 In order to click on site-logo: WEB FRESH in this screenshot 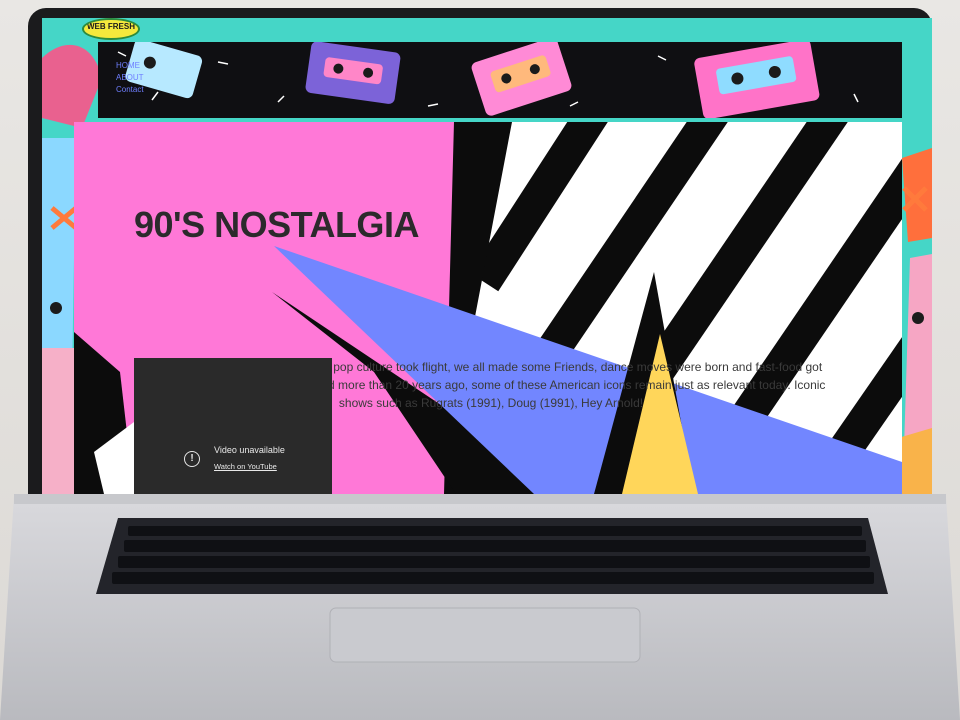, I will do `click(111, 29)`.